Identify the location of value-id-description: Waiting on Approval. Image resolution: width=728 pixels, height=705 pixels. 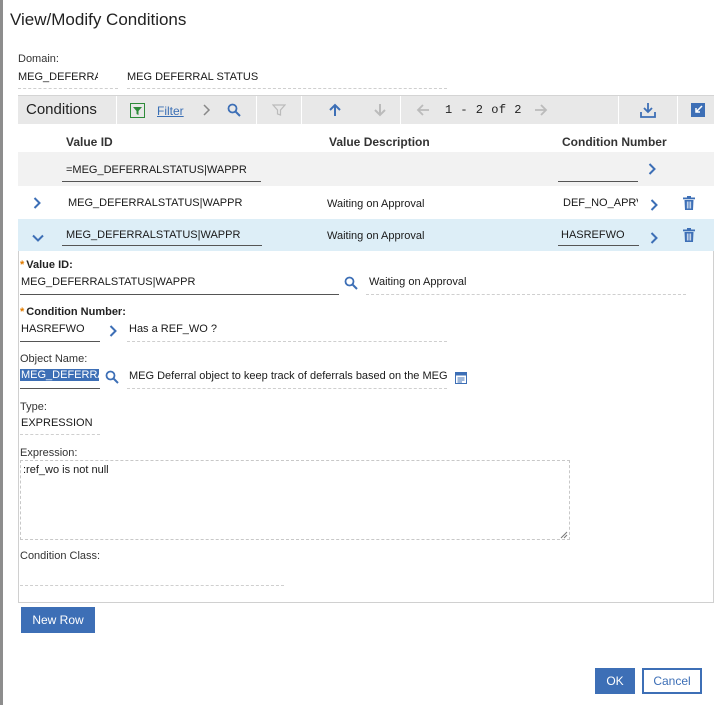
(418, 282).